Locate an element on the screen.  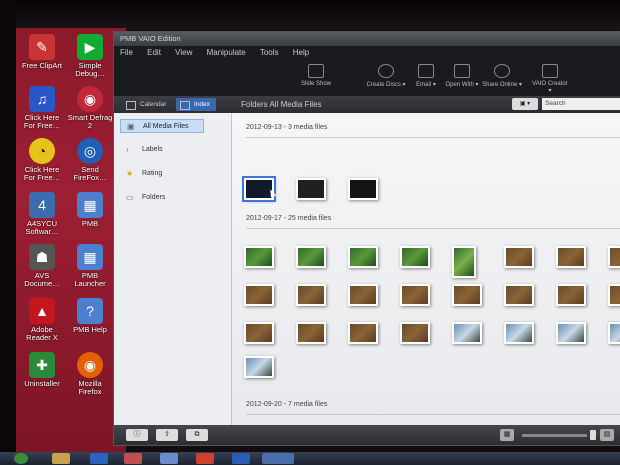
create-discs-button: Create Discs ▾ is located at coordinates (386, 76).